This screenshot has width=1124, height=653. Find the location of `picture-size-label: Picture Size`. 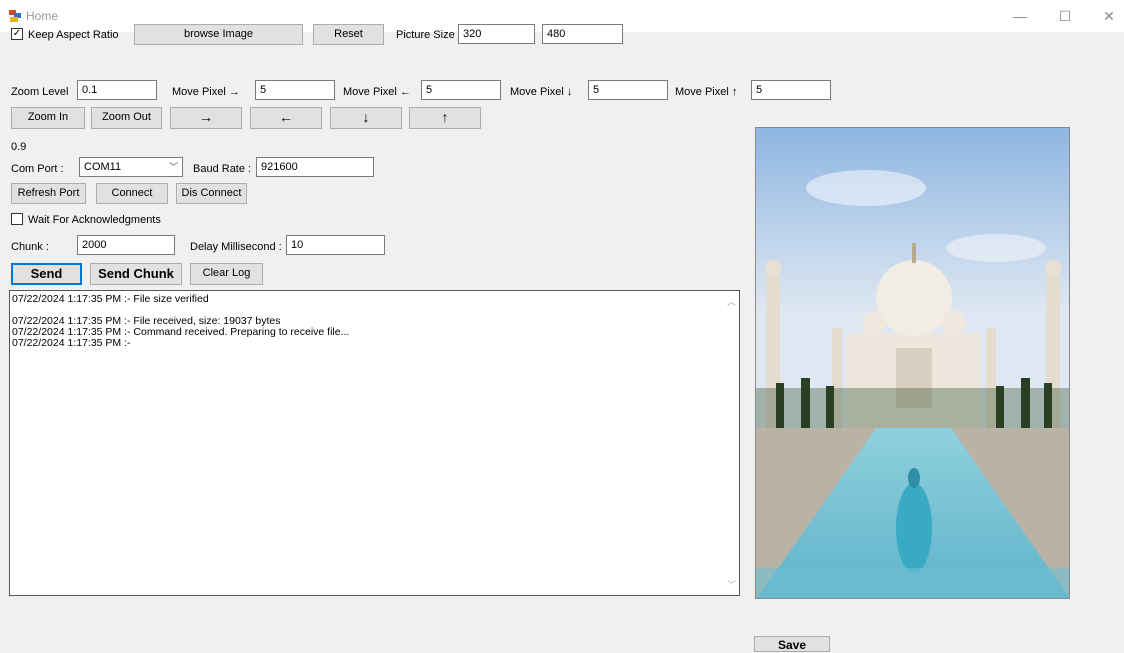

picture-size-label: Picture Size is located at coordinates (425, 35).